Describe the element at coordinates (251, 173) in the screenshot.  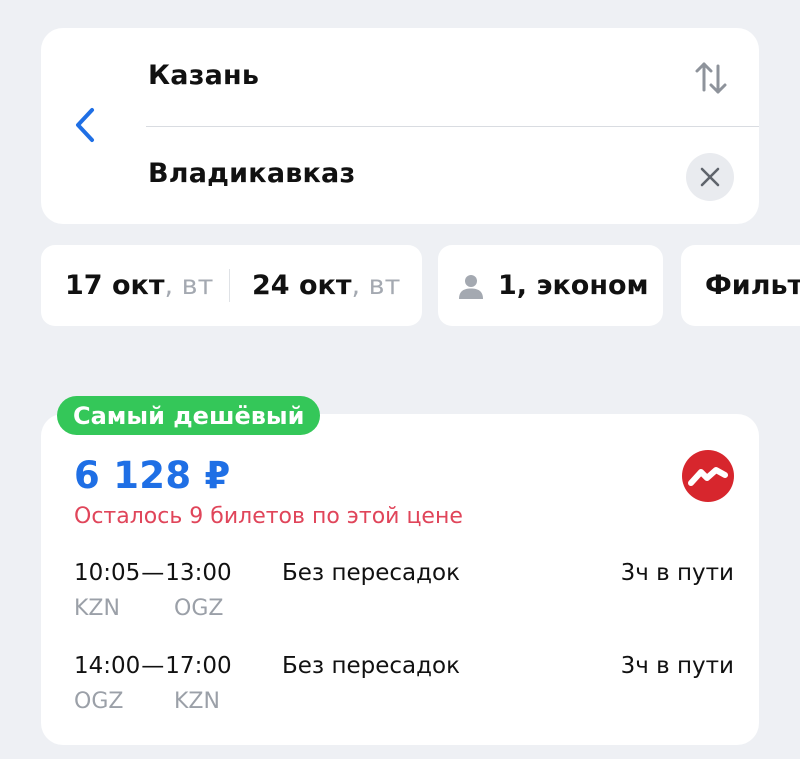
I see `destination-field: Владикавказ` at that location.